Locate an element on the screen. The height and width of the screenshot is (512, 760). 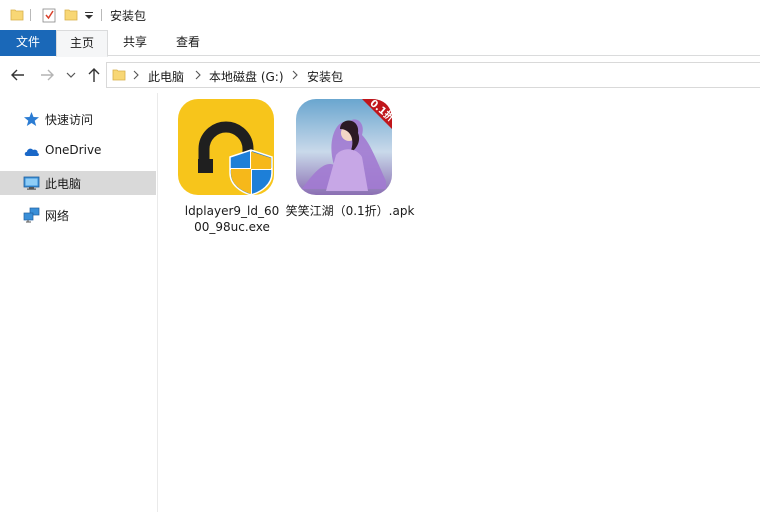
sidebar-item-label: OneDrive is located at coordinates (73, 150).